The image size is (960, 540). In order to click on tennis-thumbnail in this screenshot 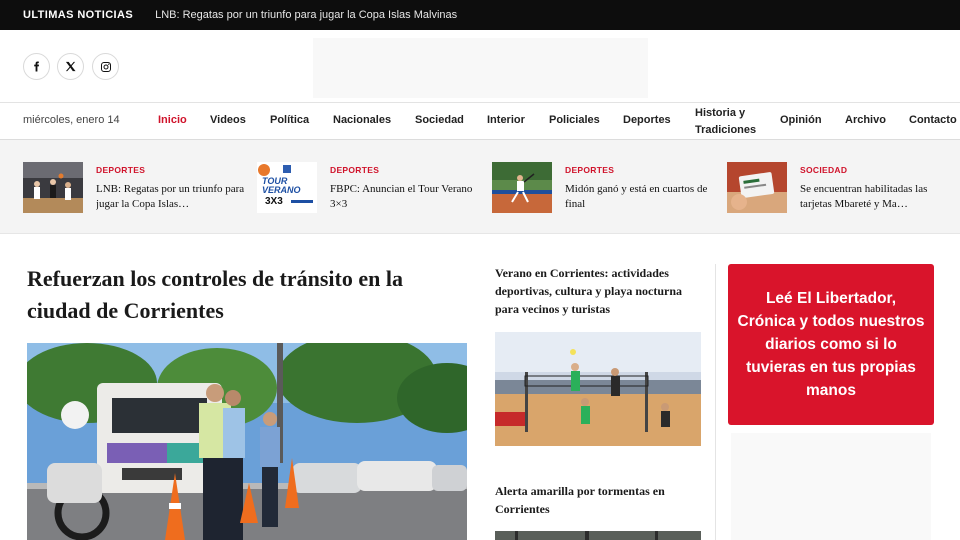, I will do `click(522, 187)`.